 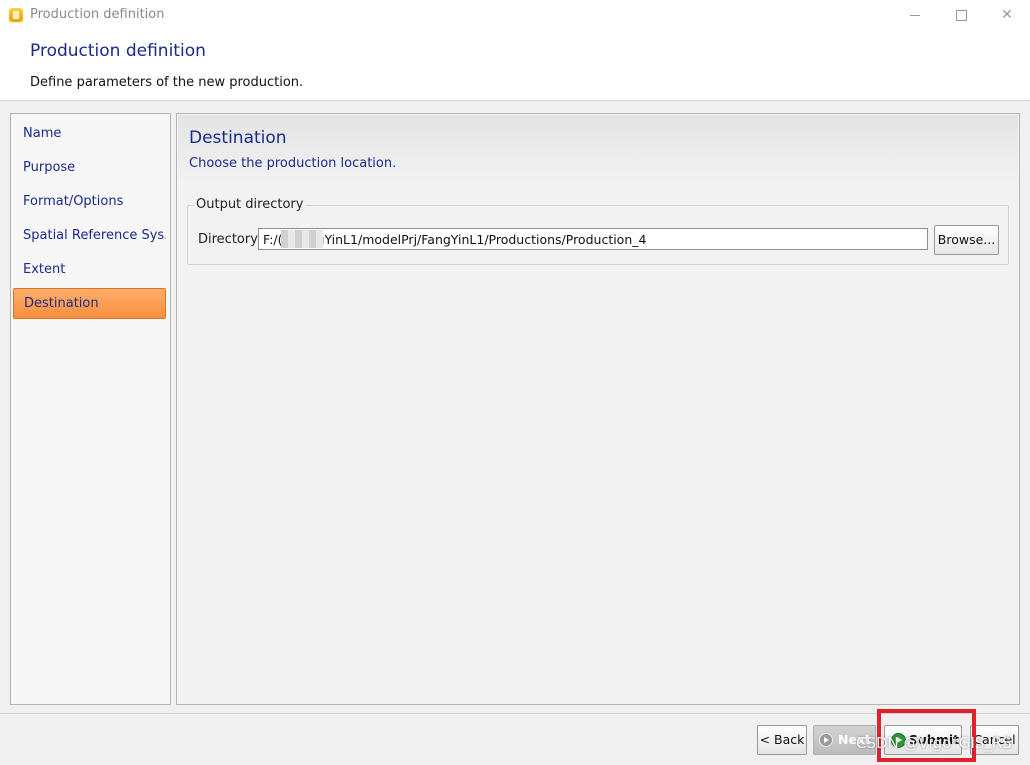 What do you see at coordinates (782, 740) in the screenshot?
I see `back-button: < Back` at bounding box center [782, 740].